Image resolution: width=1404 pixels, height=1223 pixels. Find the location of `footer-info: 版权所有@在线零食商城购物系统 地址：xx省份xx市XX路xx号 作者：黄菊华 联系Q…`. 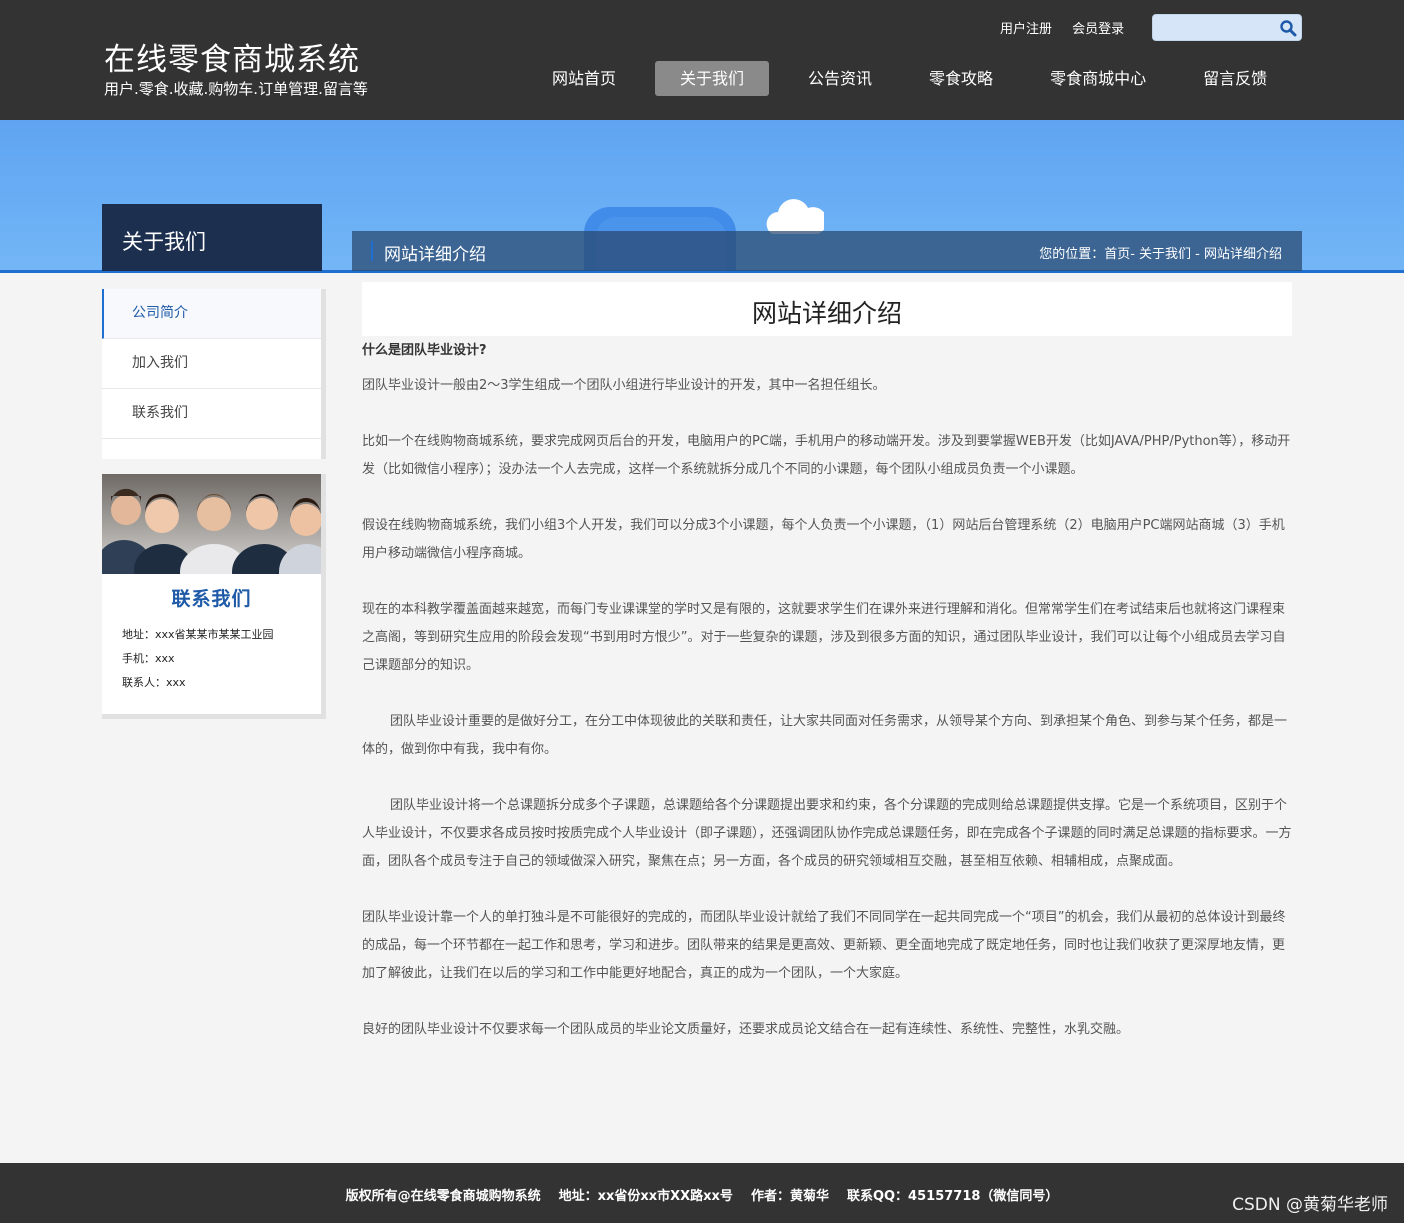

footer-info: 版权所有@在线零食商城购物系统 地址：xx省份xx市XX路xx号 作者：黄菊华 联系Q… is located at coordinates (702, 1194).